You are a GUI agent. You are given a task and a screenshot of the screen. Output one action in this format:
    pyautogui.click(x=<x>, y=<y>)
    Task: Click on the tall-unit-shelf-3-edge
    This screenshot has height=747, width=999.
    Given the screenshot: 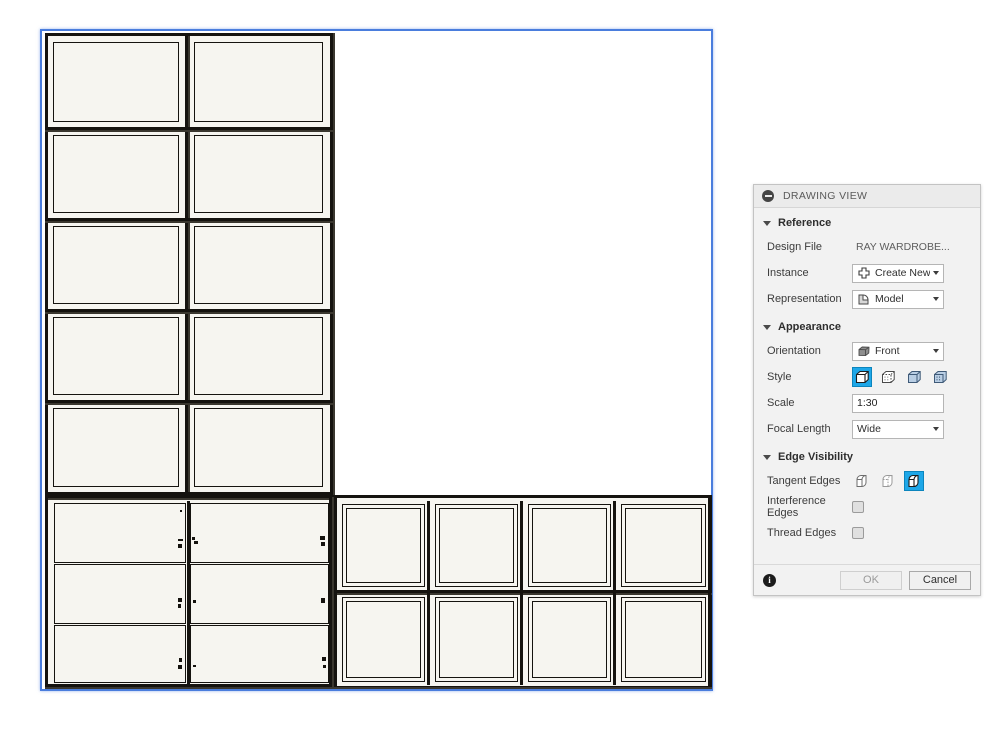 What is the action you would take?
    pyautogui.click(x=189, y=313)
    